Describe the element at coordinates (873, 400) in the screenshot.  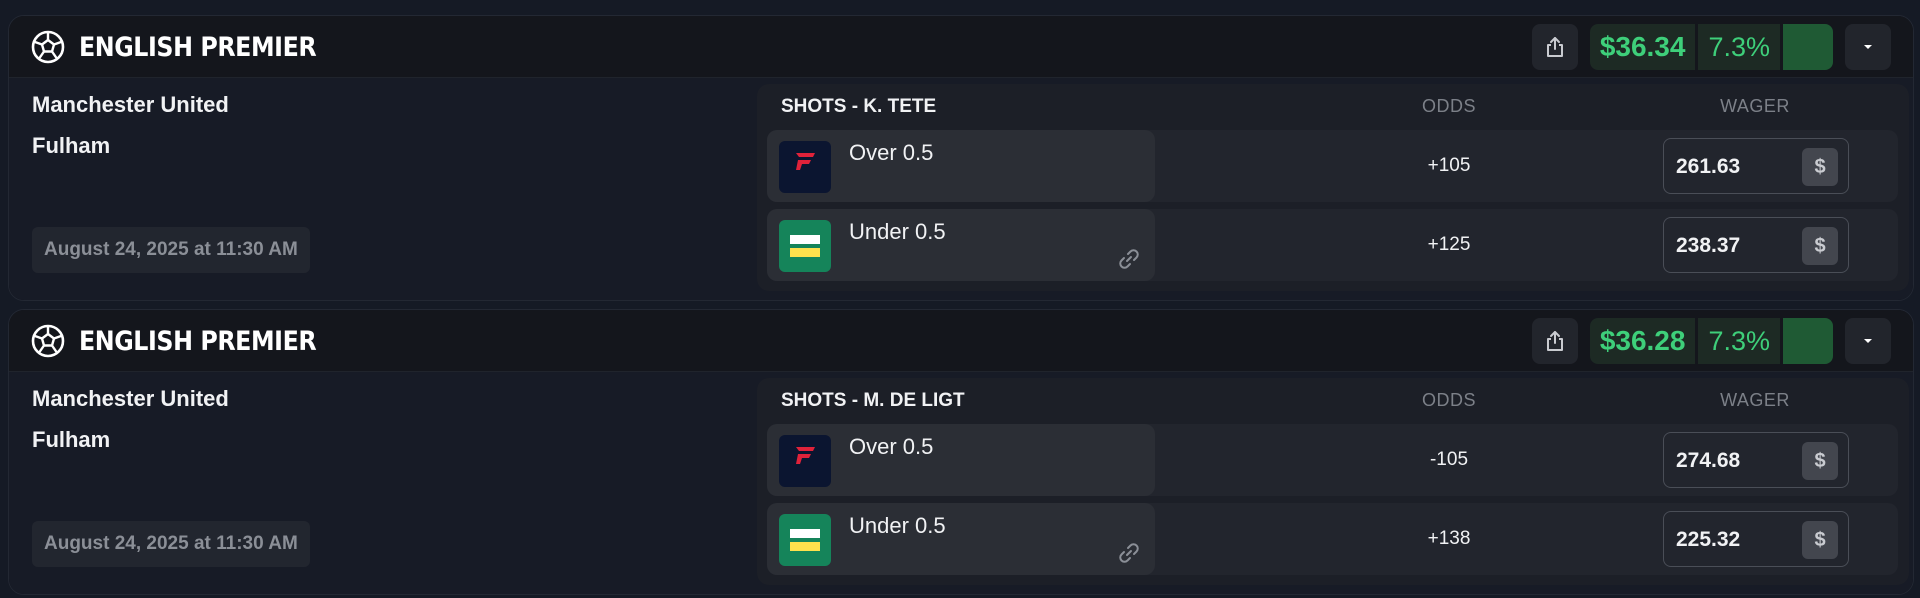
I see `market-title: SHOTS - M. DE LIGT` at that location.